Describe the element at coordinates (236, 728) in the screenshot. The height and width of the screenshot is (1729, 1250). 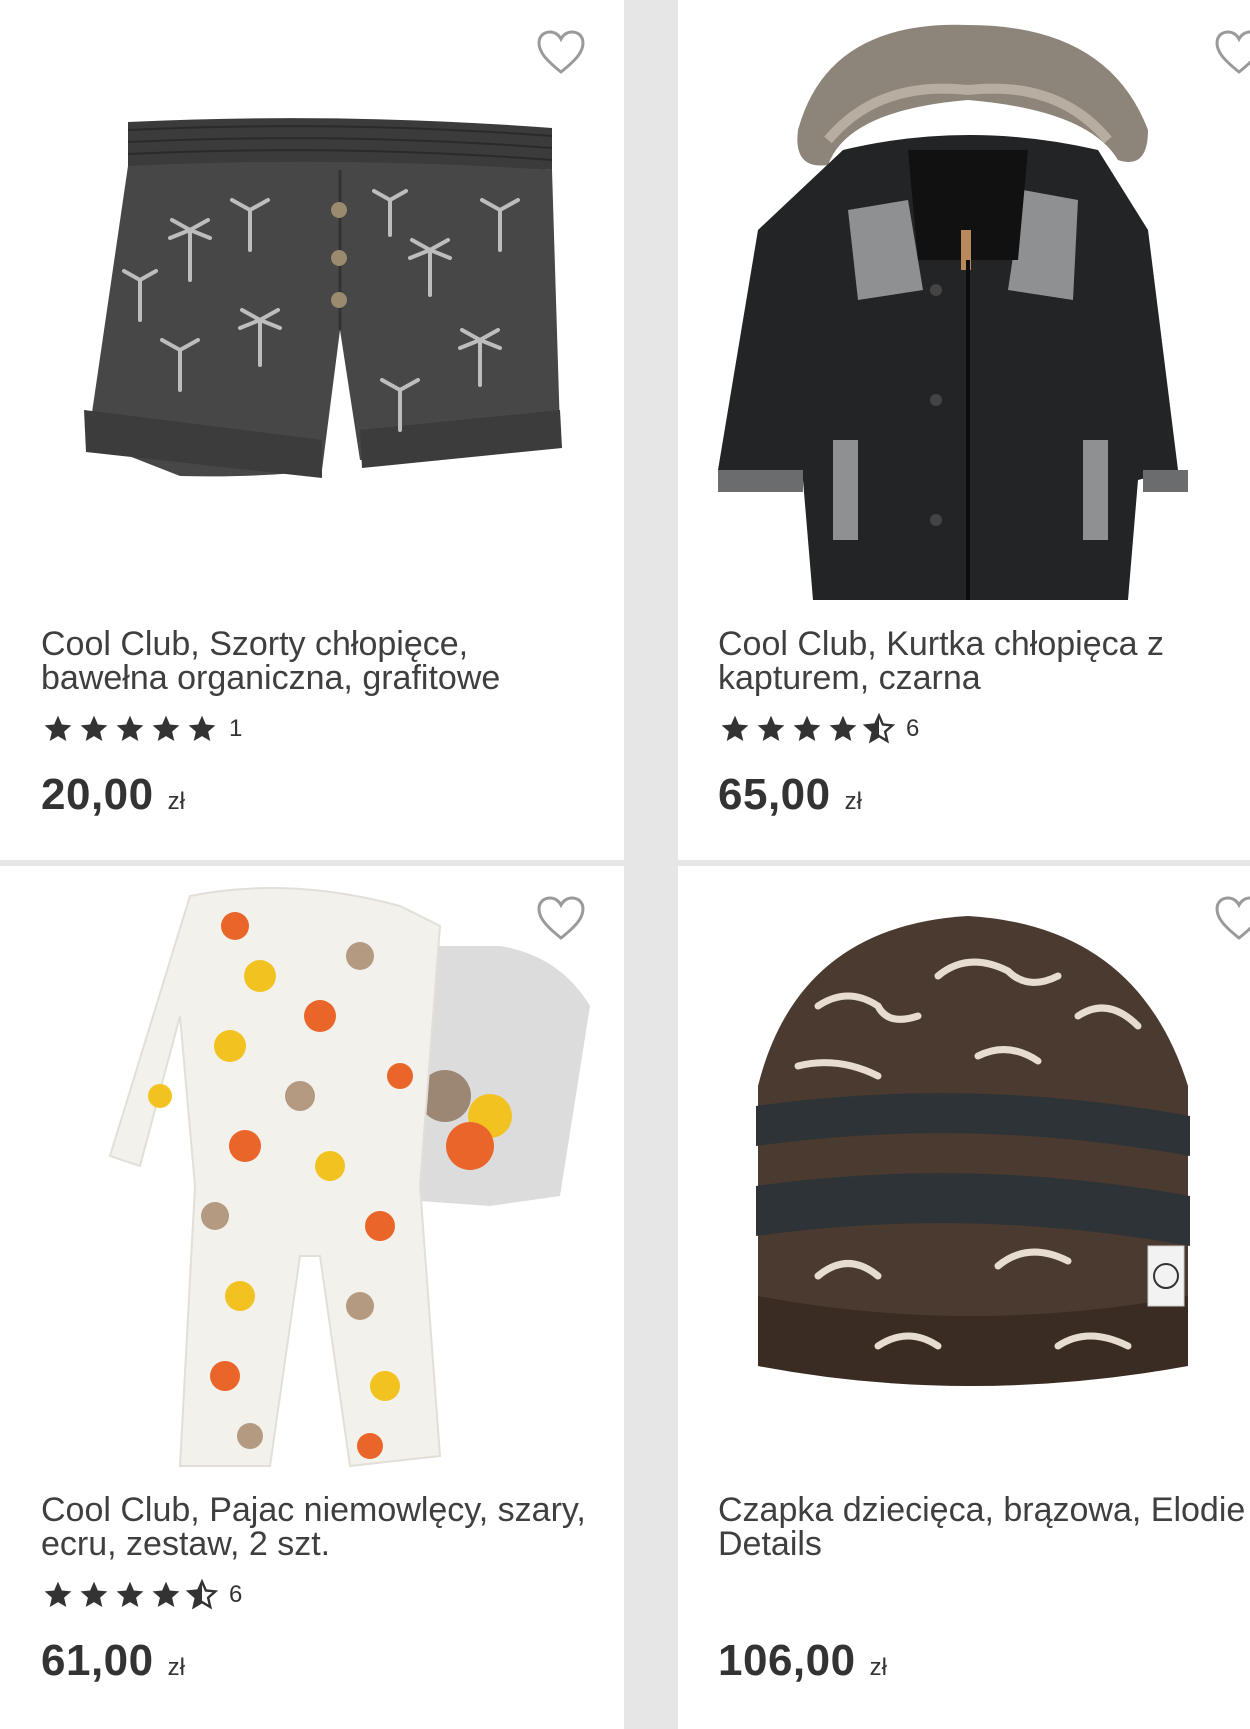
I see `rating-count: 1` at that location.